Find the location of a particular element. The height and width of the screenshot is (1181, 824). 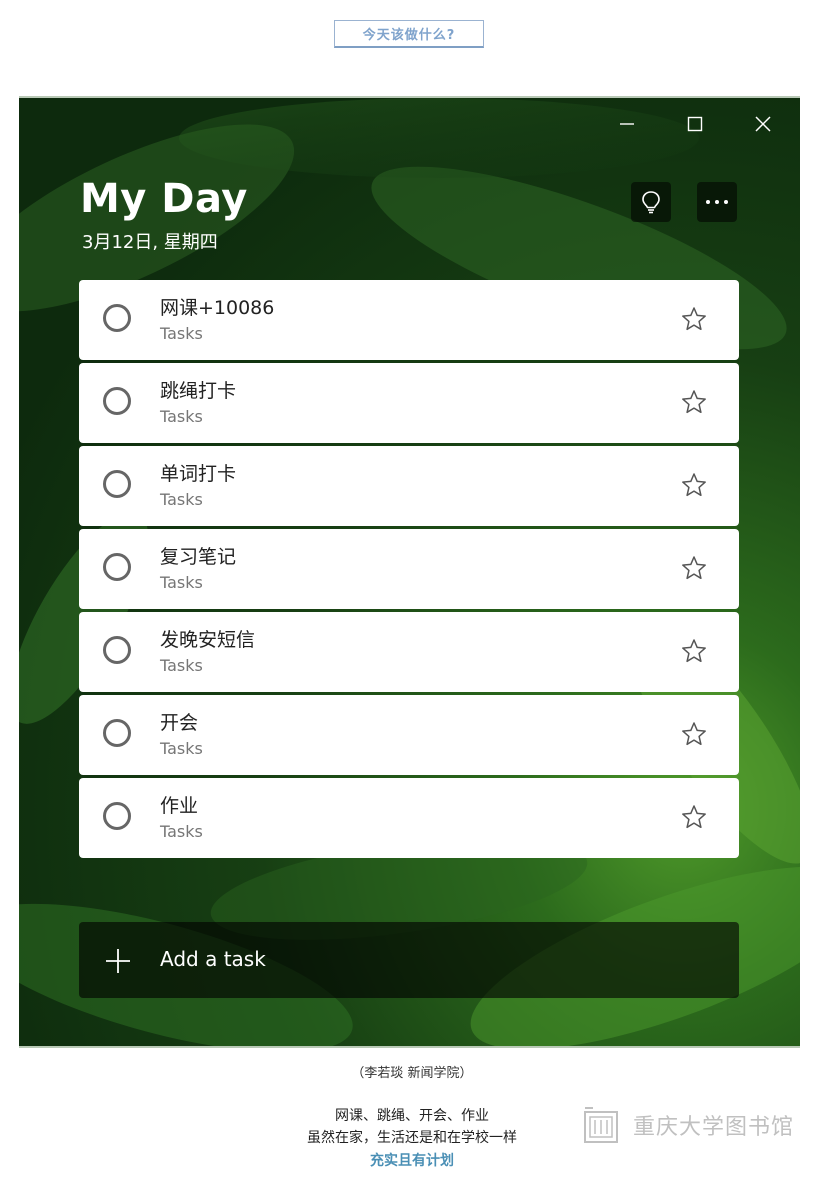

page-title: My Day is located at coordinates (164, 199).